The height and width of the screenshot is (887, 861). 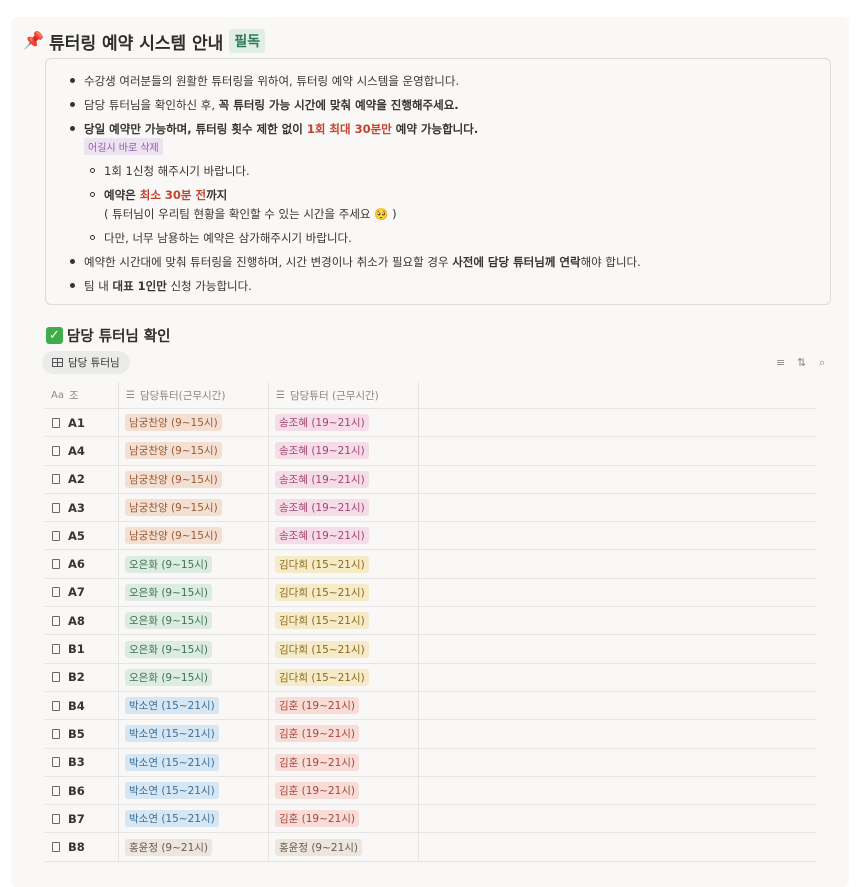 I want to click on group-name: A3, so click(x=76, y=507).